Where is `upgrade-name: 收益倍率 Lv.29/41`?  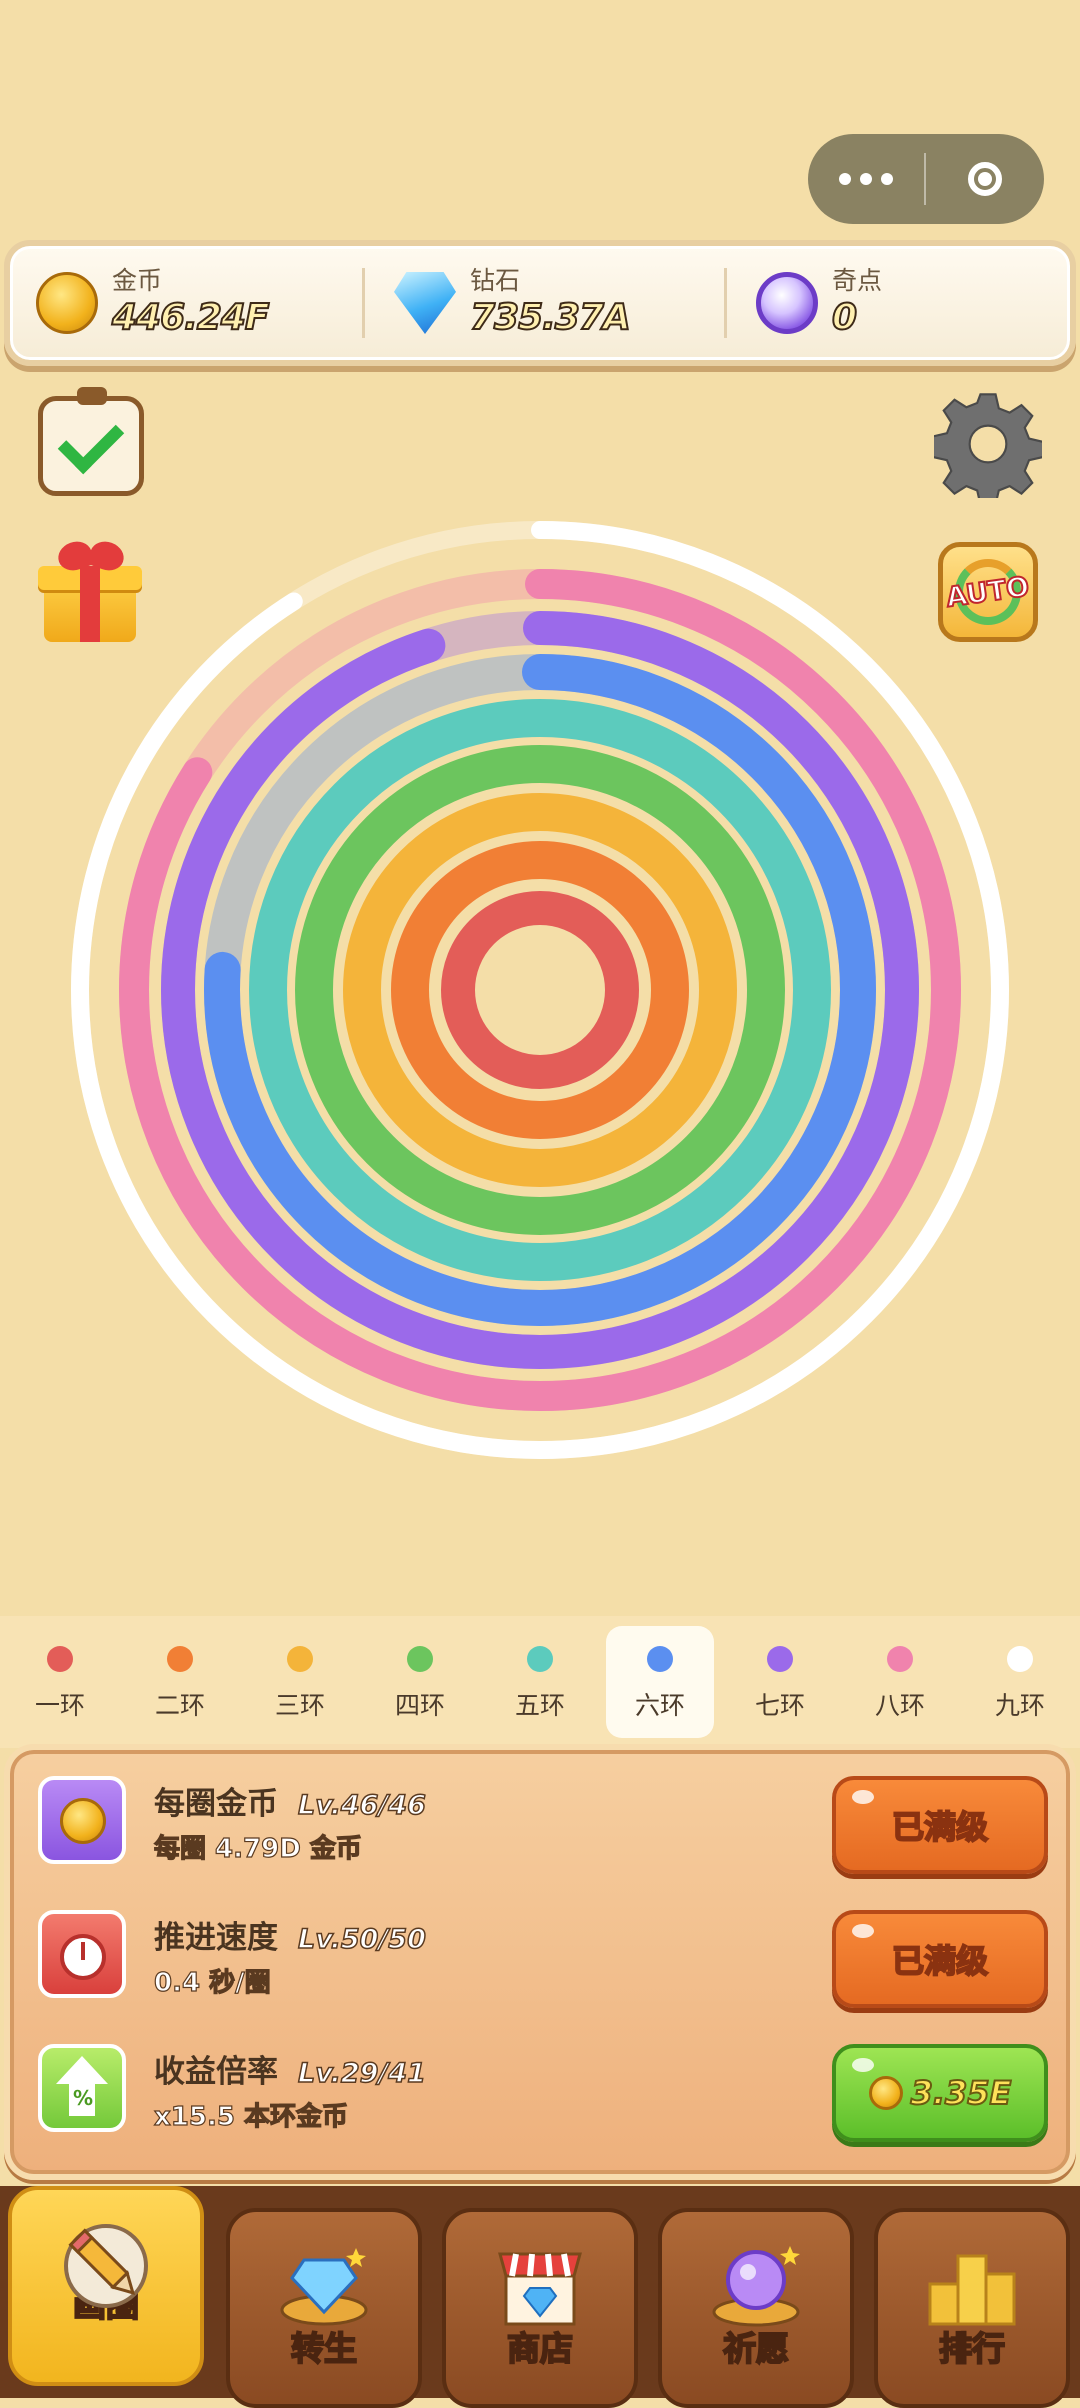
upgrade-name: 收益倍率 Lv.29/41 is located at coordinates (290, 2068).